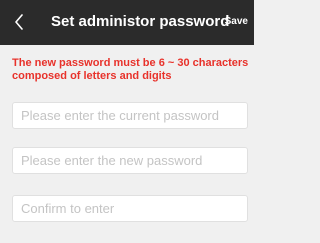 The width and height of the screenshot is (320, 243). Describe the element at coordinates (130, 160) in the screenshot. I see `new-password-input` at that location.